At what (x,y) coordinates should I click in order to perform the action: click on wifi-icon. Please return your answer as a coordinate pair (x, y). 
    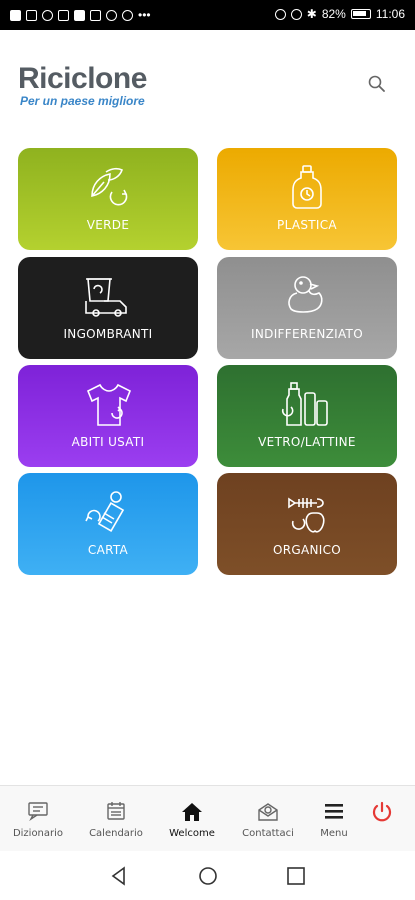
    Looking at the image, I should click on (47, 15).